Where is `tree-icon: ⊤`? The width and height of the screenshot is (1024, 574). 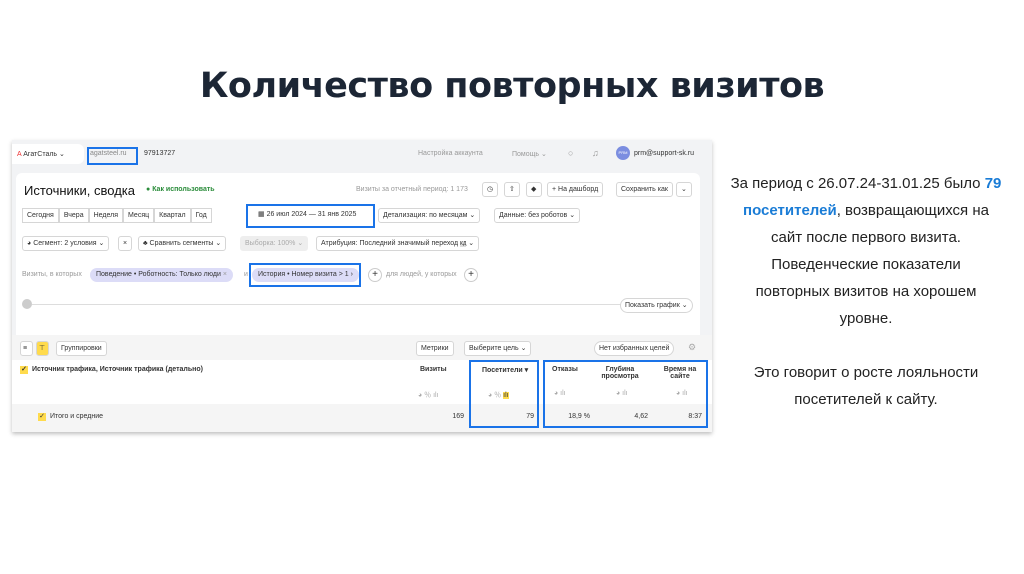 tree-icon: ⊤ is located at coordinates (42, 348).